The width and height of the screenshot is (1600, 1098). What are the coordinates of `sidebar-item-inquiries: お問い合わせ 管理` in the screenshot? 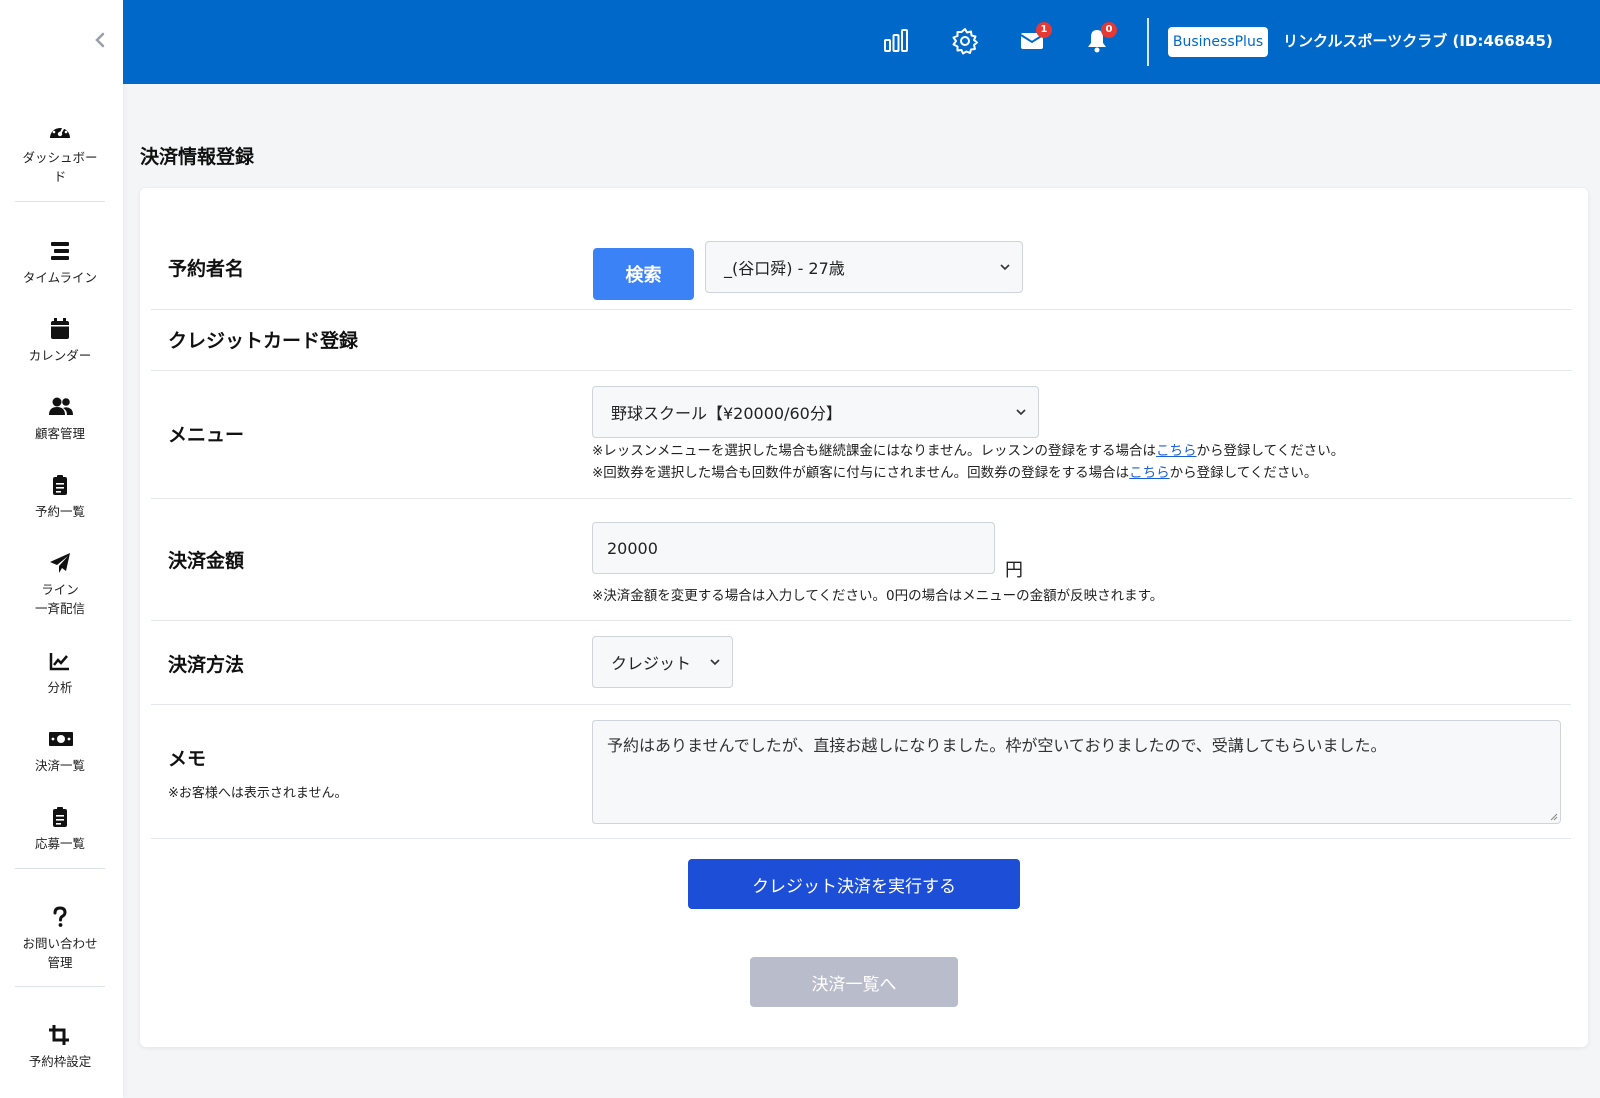 It's located at (60, 939).